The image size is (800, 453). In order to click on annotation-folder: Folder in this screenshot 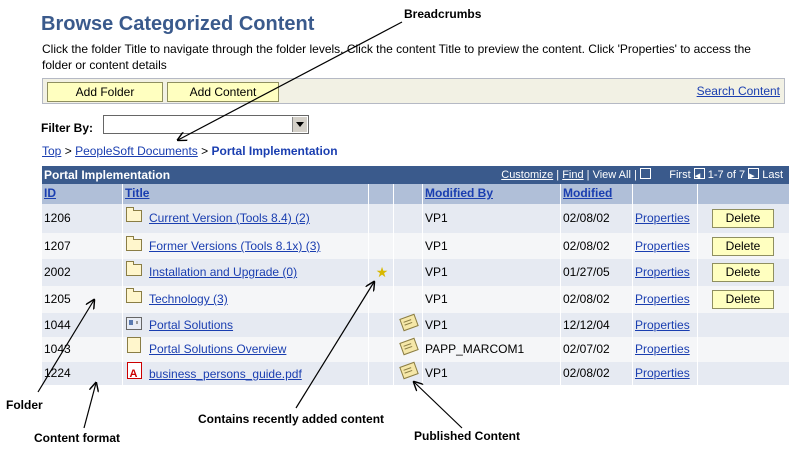, I will do `click(24, 405)`.